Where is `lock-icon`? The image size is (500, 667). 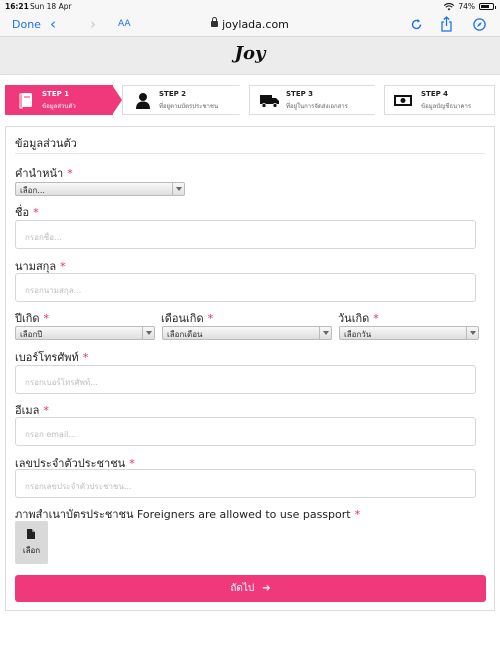 lock-icon is located at coordinates (215, 22).